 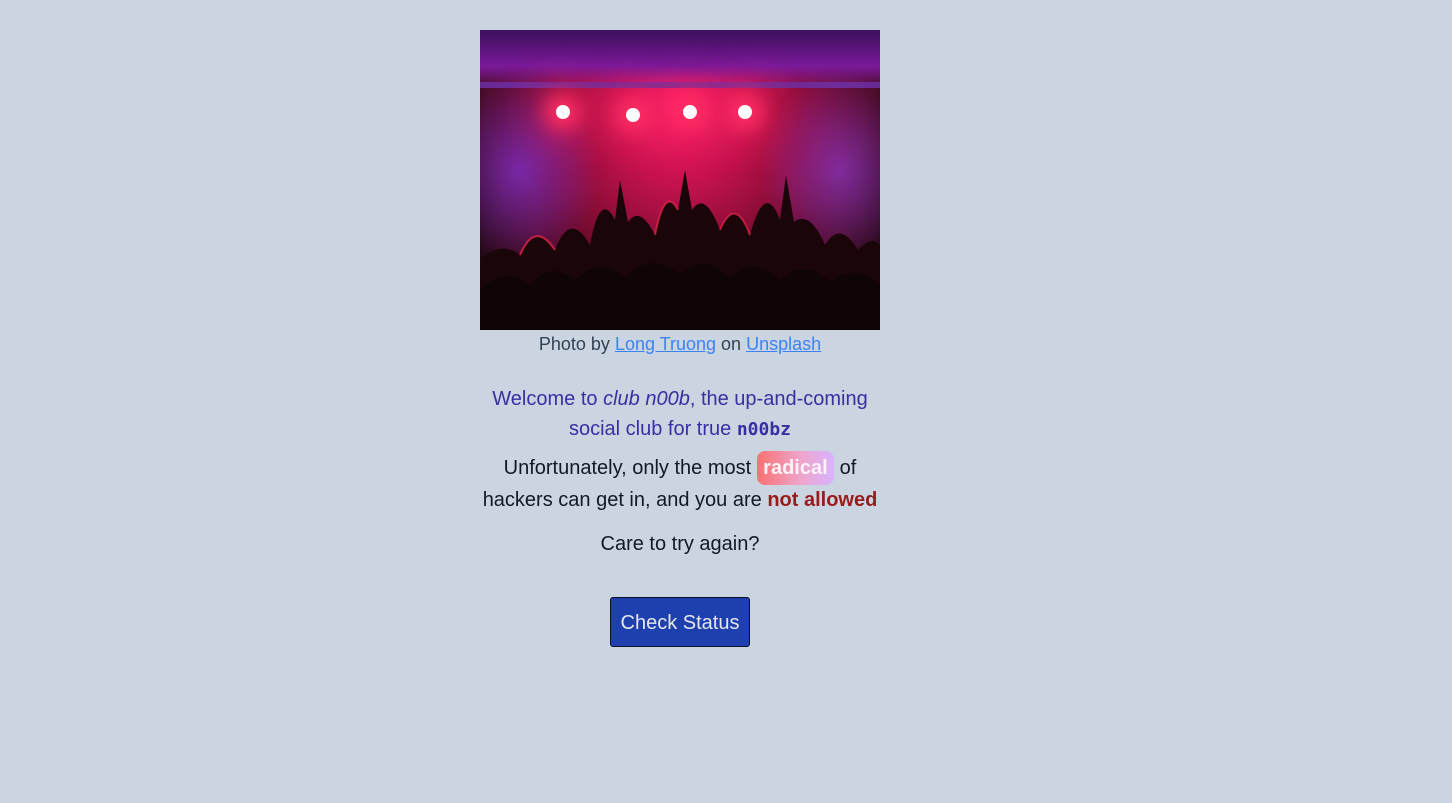 I want to click on photo-credit: Photo by Long Truong on Unsplash, so click(x=680, y=344).